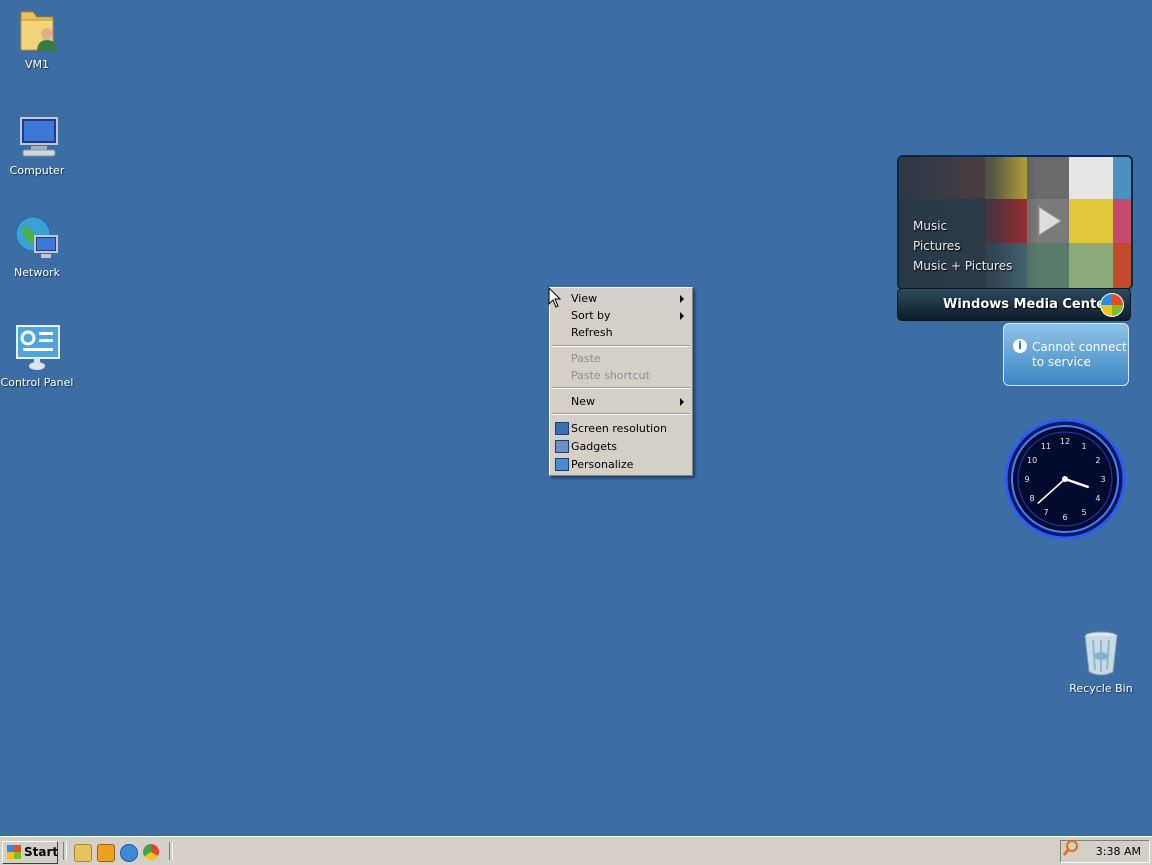  I want to click on desktop-icon-network: Network, so click(38, 246).